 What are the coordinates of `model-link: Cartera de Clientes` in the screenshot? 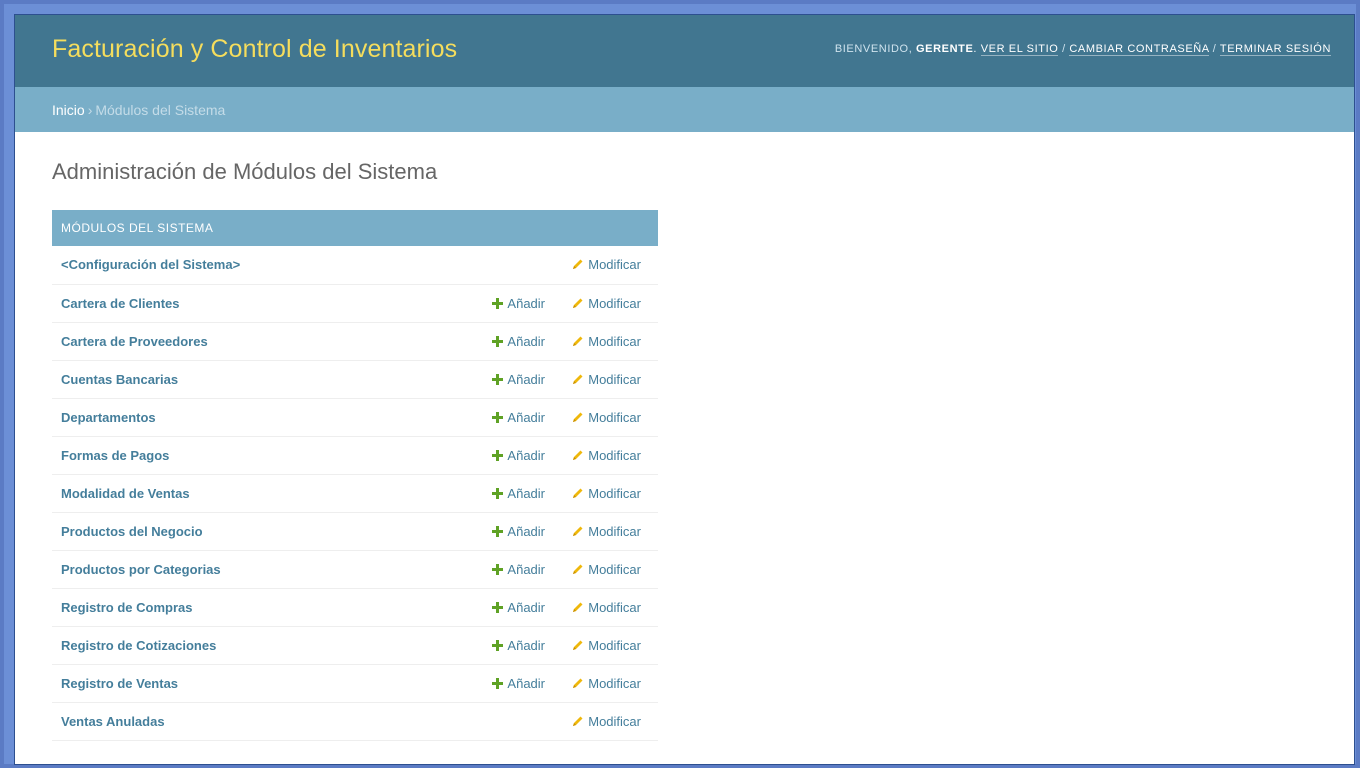 It's located at (120, 303).